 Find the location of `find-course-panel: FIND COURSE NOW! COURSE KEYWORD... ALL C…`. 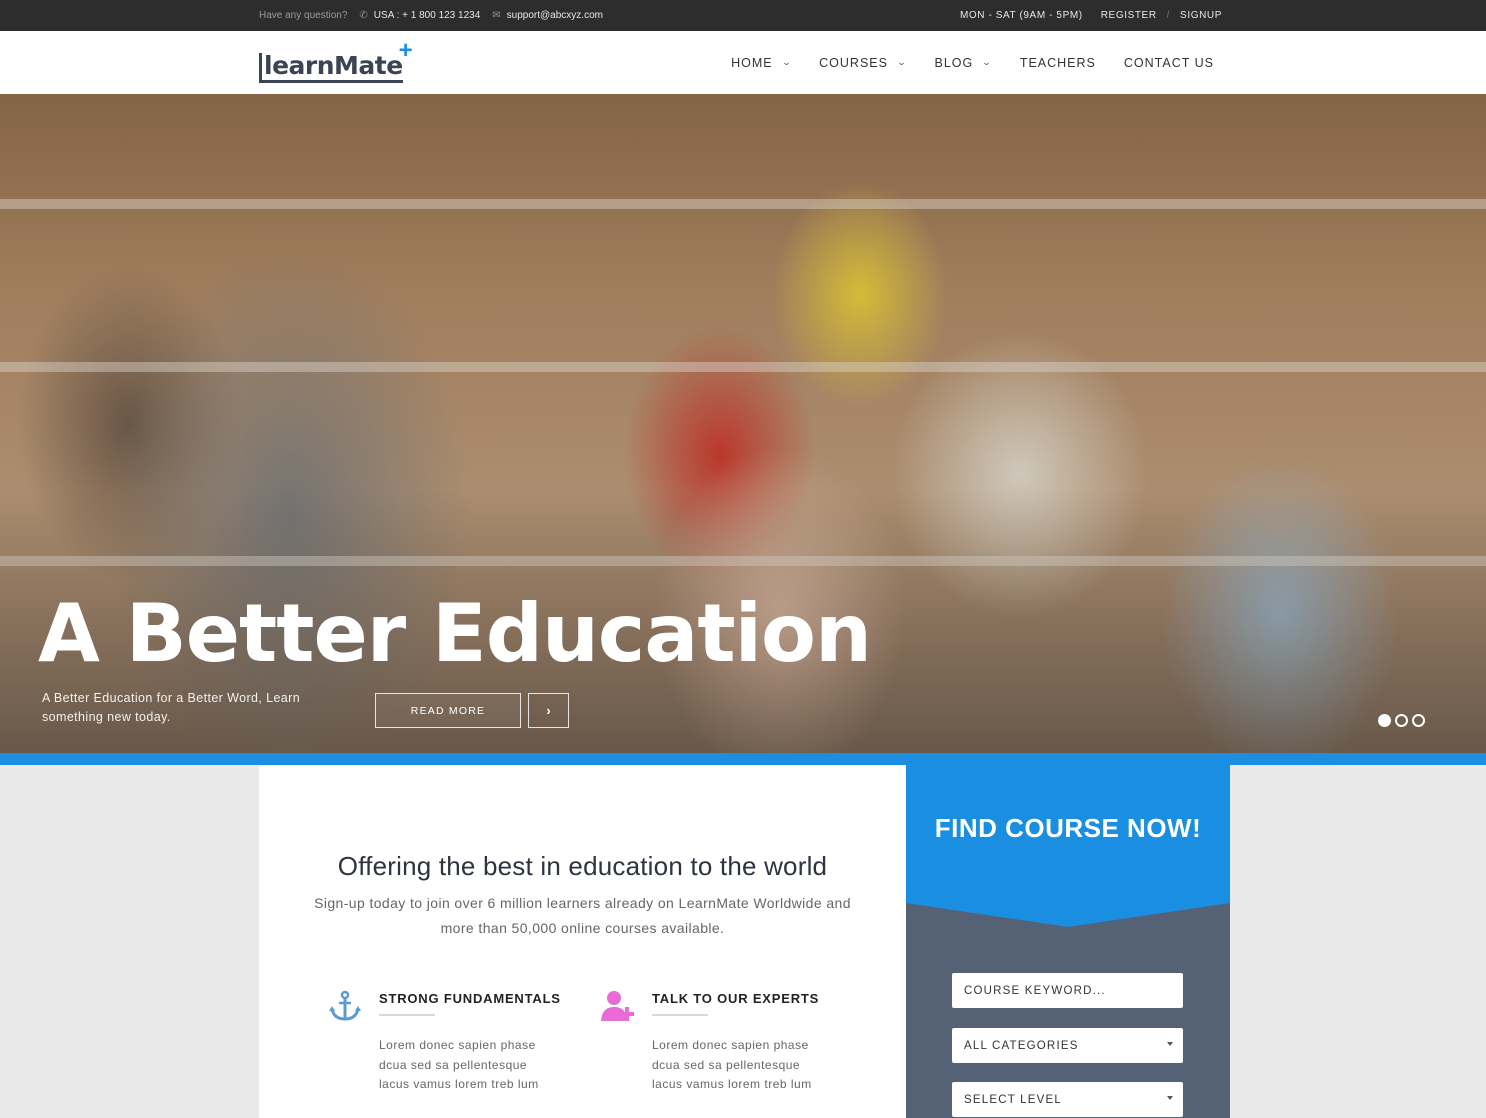

find-course-panel: FIND COURSE NOW! COURSE KEYWORD... ALL C… is located at coordinates (1068, 941).